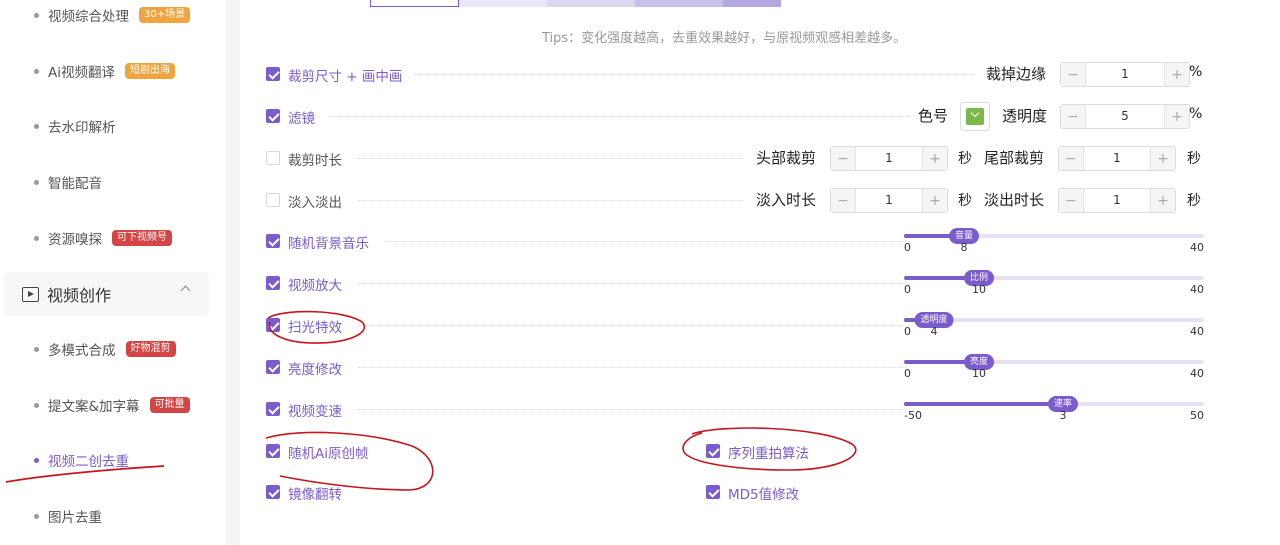 This screenshot has height=545, width=1280. I want to click on fade-checkbox, so click(273, 200).